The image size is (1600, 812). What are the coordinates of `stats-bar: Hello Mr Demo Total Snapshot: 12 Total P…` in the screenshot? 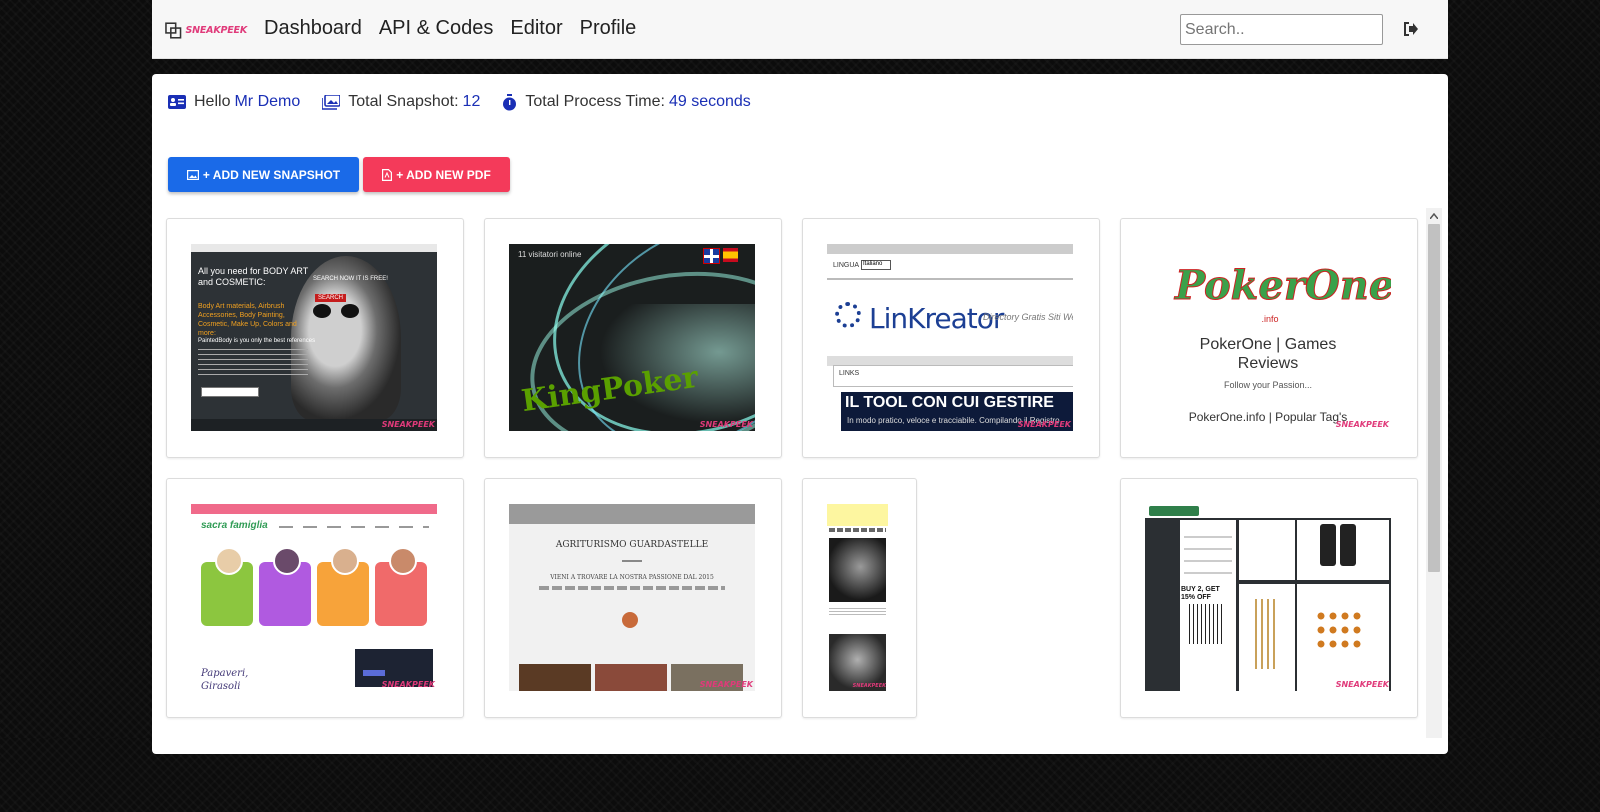 It's located at (470, 102).